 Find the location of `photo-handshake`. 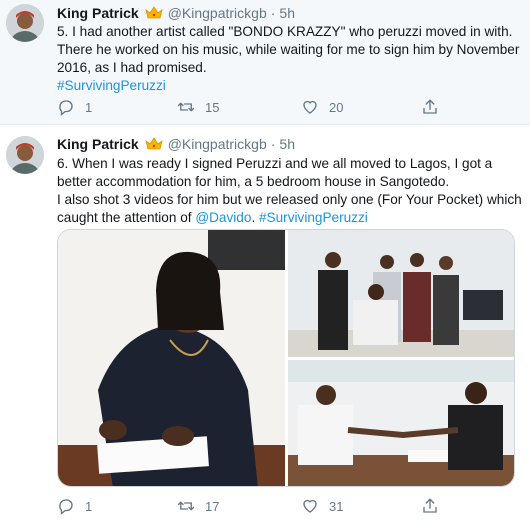

photo-handshake is located at coordinates (401, 423).